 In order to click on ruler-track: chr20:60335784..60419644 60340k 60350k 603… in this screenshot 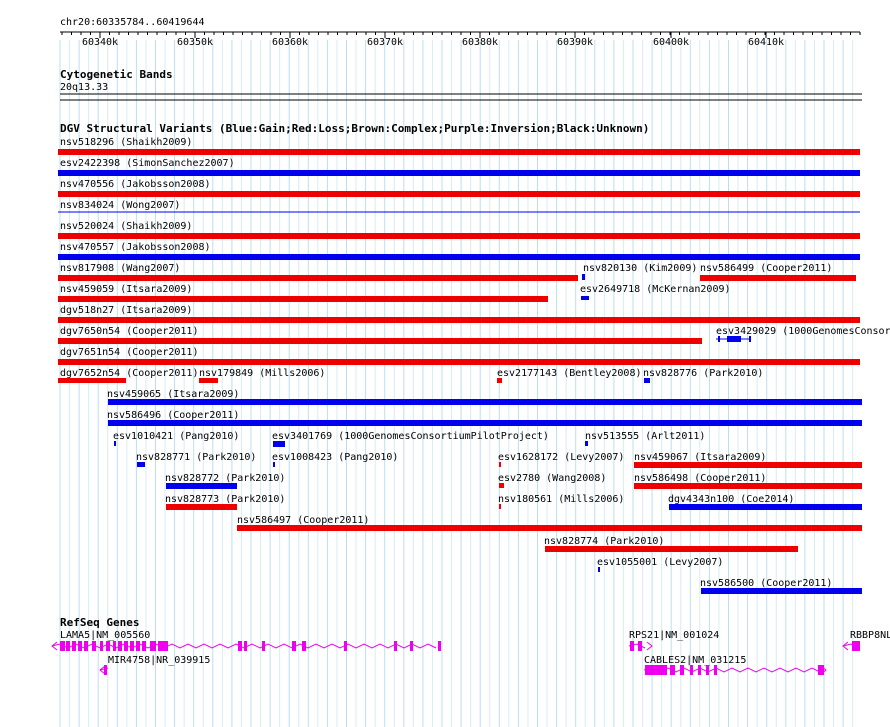, I will do `click(460, 32)`.